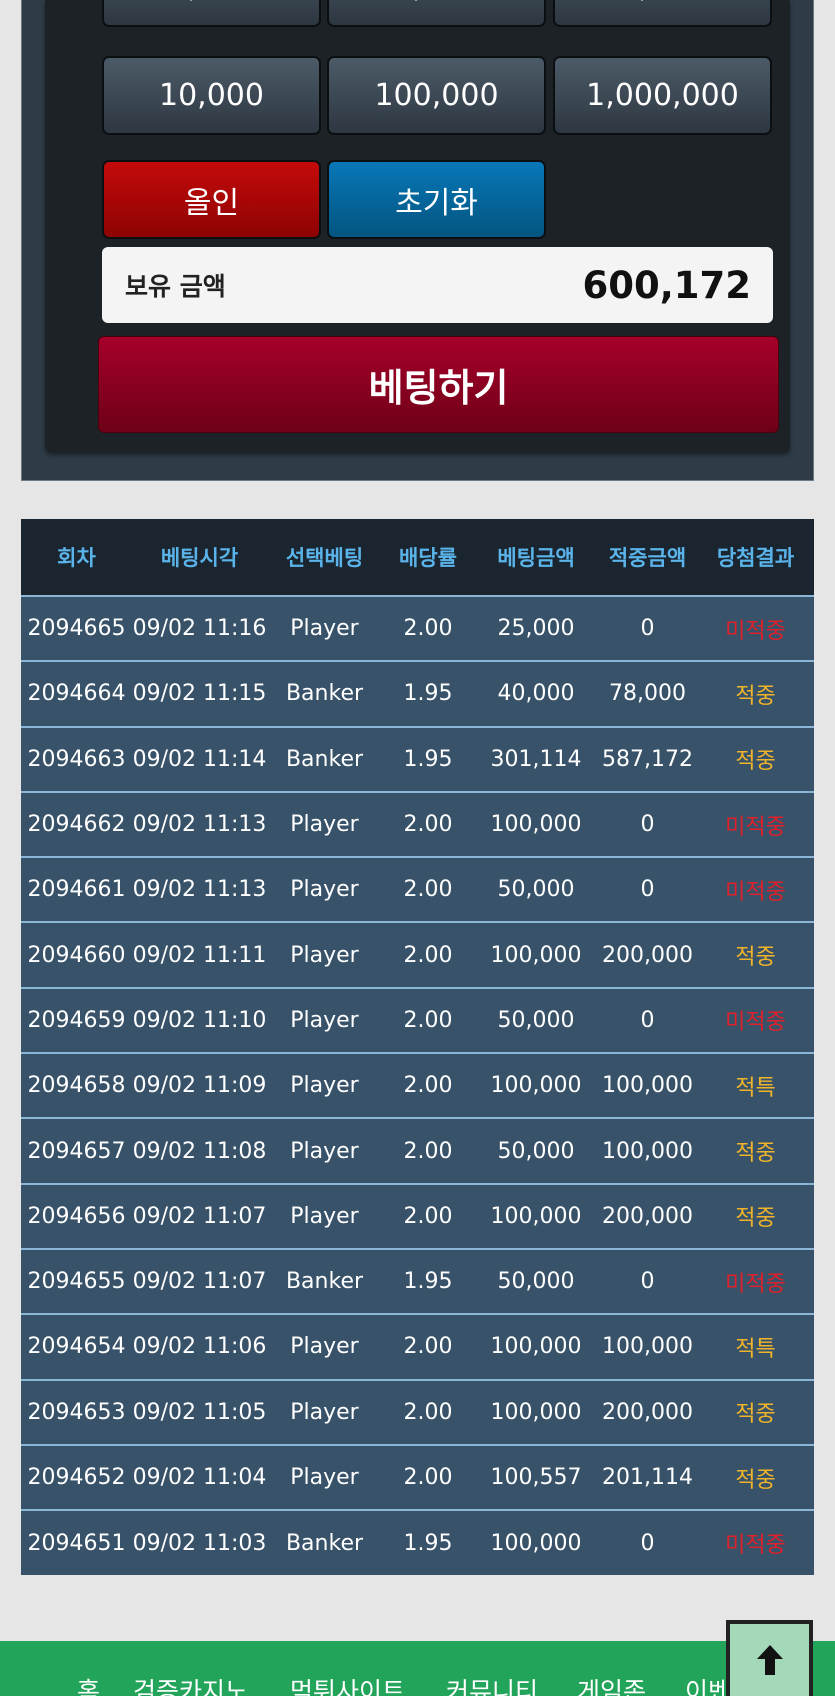 This screenshot has width=835, height=1696. I want to click on table-row: 2094665 09/02 11:16 Player 2.00 25,000 0 미적중, so click(417, 628).